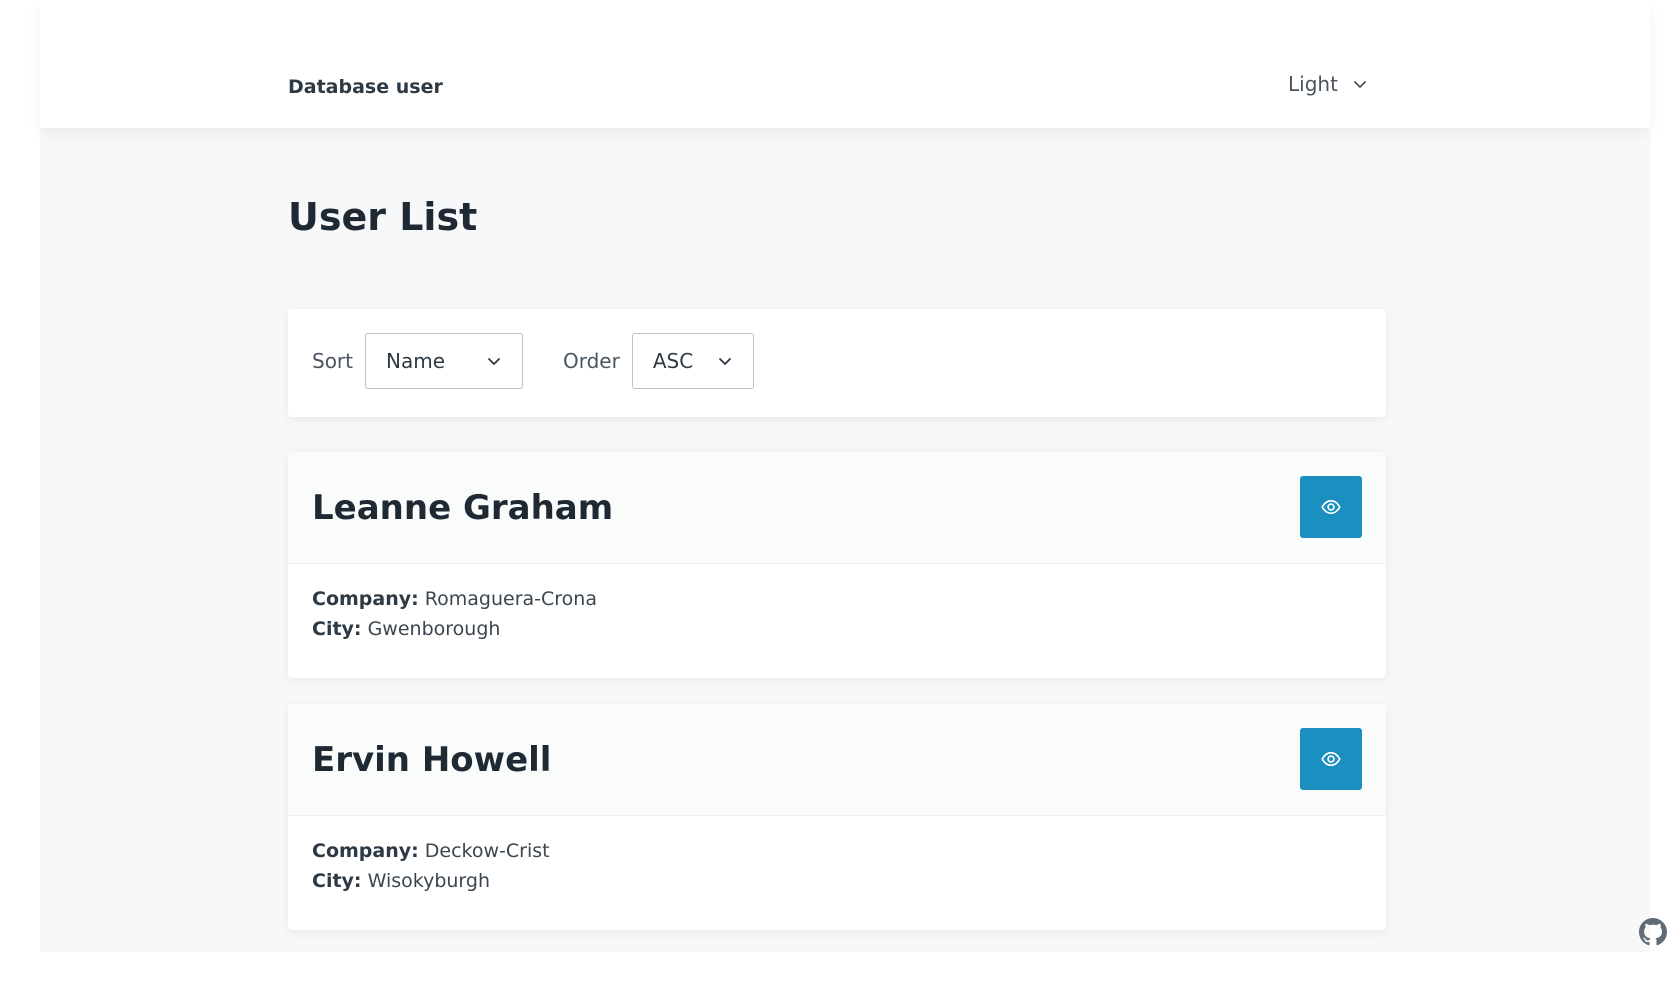  Describe the element at coordinates (1653, 932) in the screenshot. I see `github-icon` at that location.